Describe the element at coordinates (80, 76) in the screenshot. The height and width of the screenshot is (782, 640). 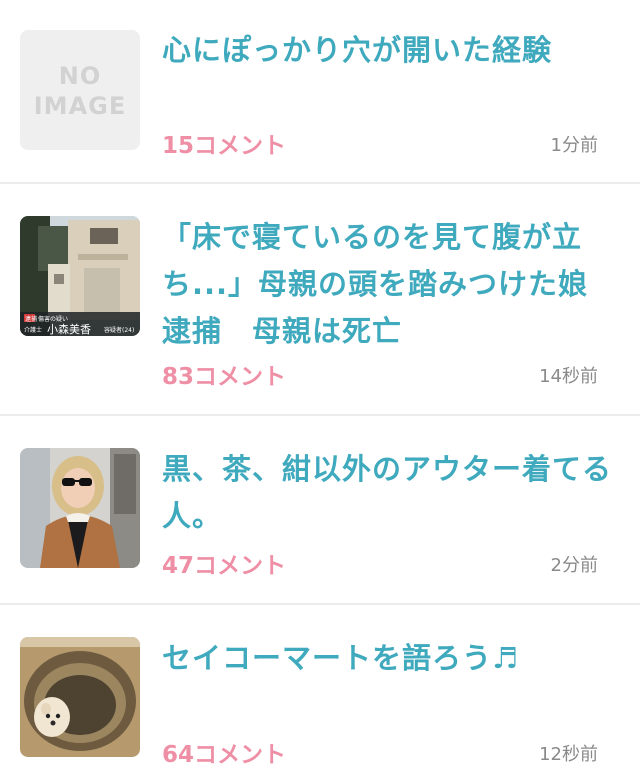
I see `no-image-label-line1: NO` at that location.